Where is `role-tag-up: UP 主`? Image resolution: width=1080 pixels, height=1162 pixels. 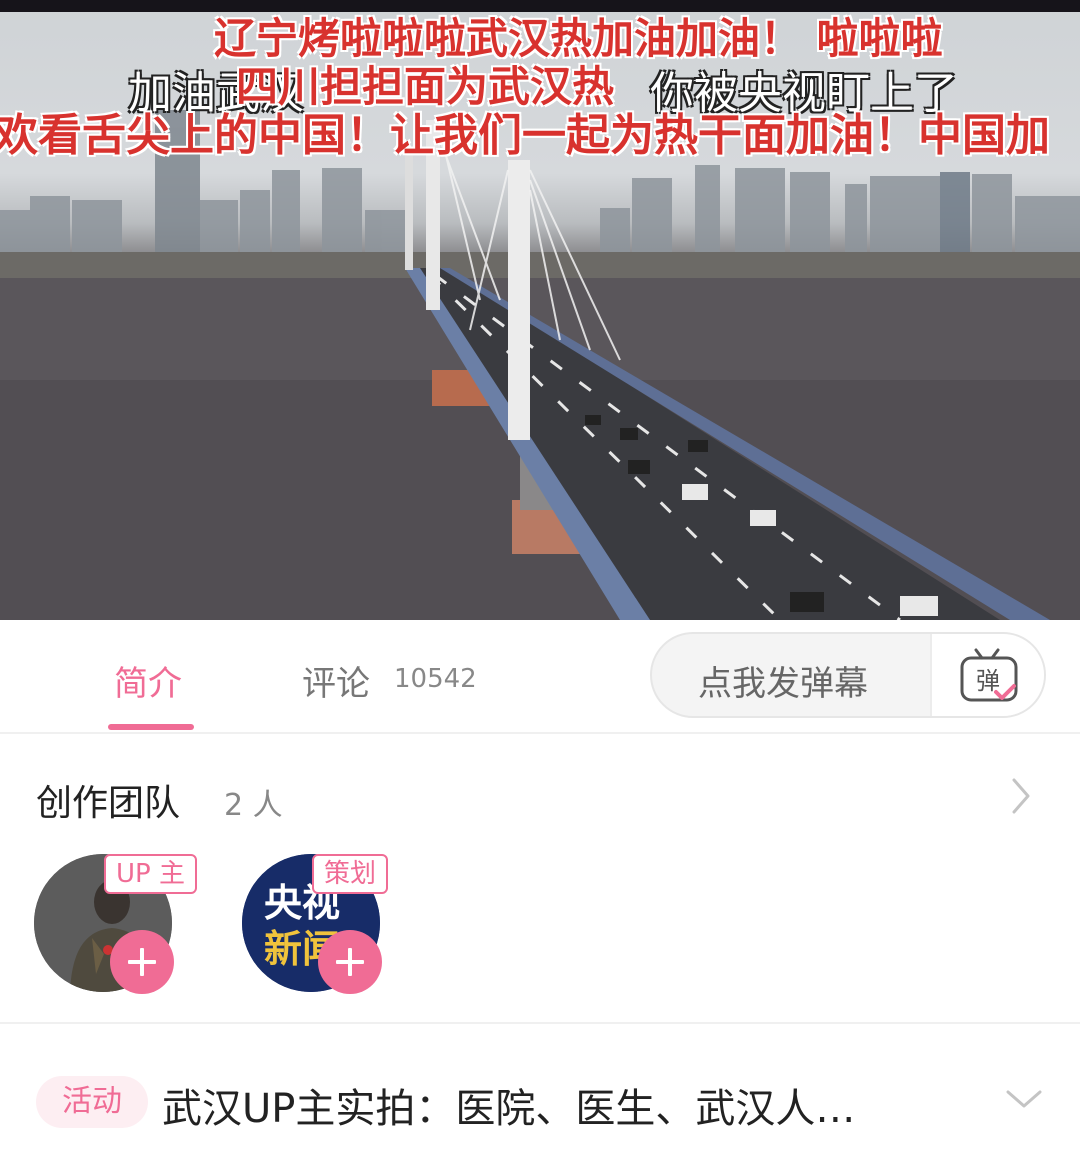 role-tag-up: UP 主 is located at coordinates (150, 874).